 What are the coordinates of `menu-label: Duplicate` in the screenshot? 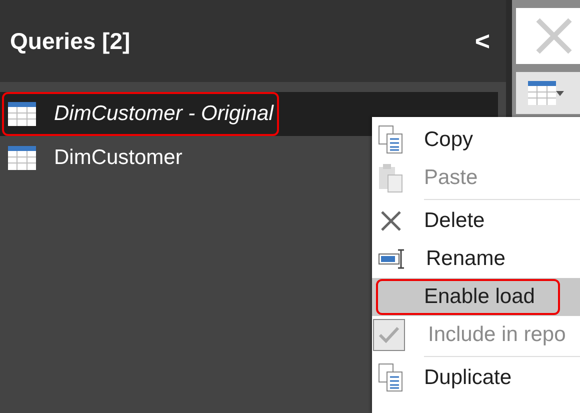 It's located at (468, 378).